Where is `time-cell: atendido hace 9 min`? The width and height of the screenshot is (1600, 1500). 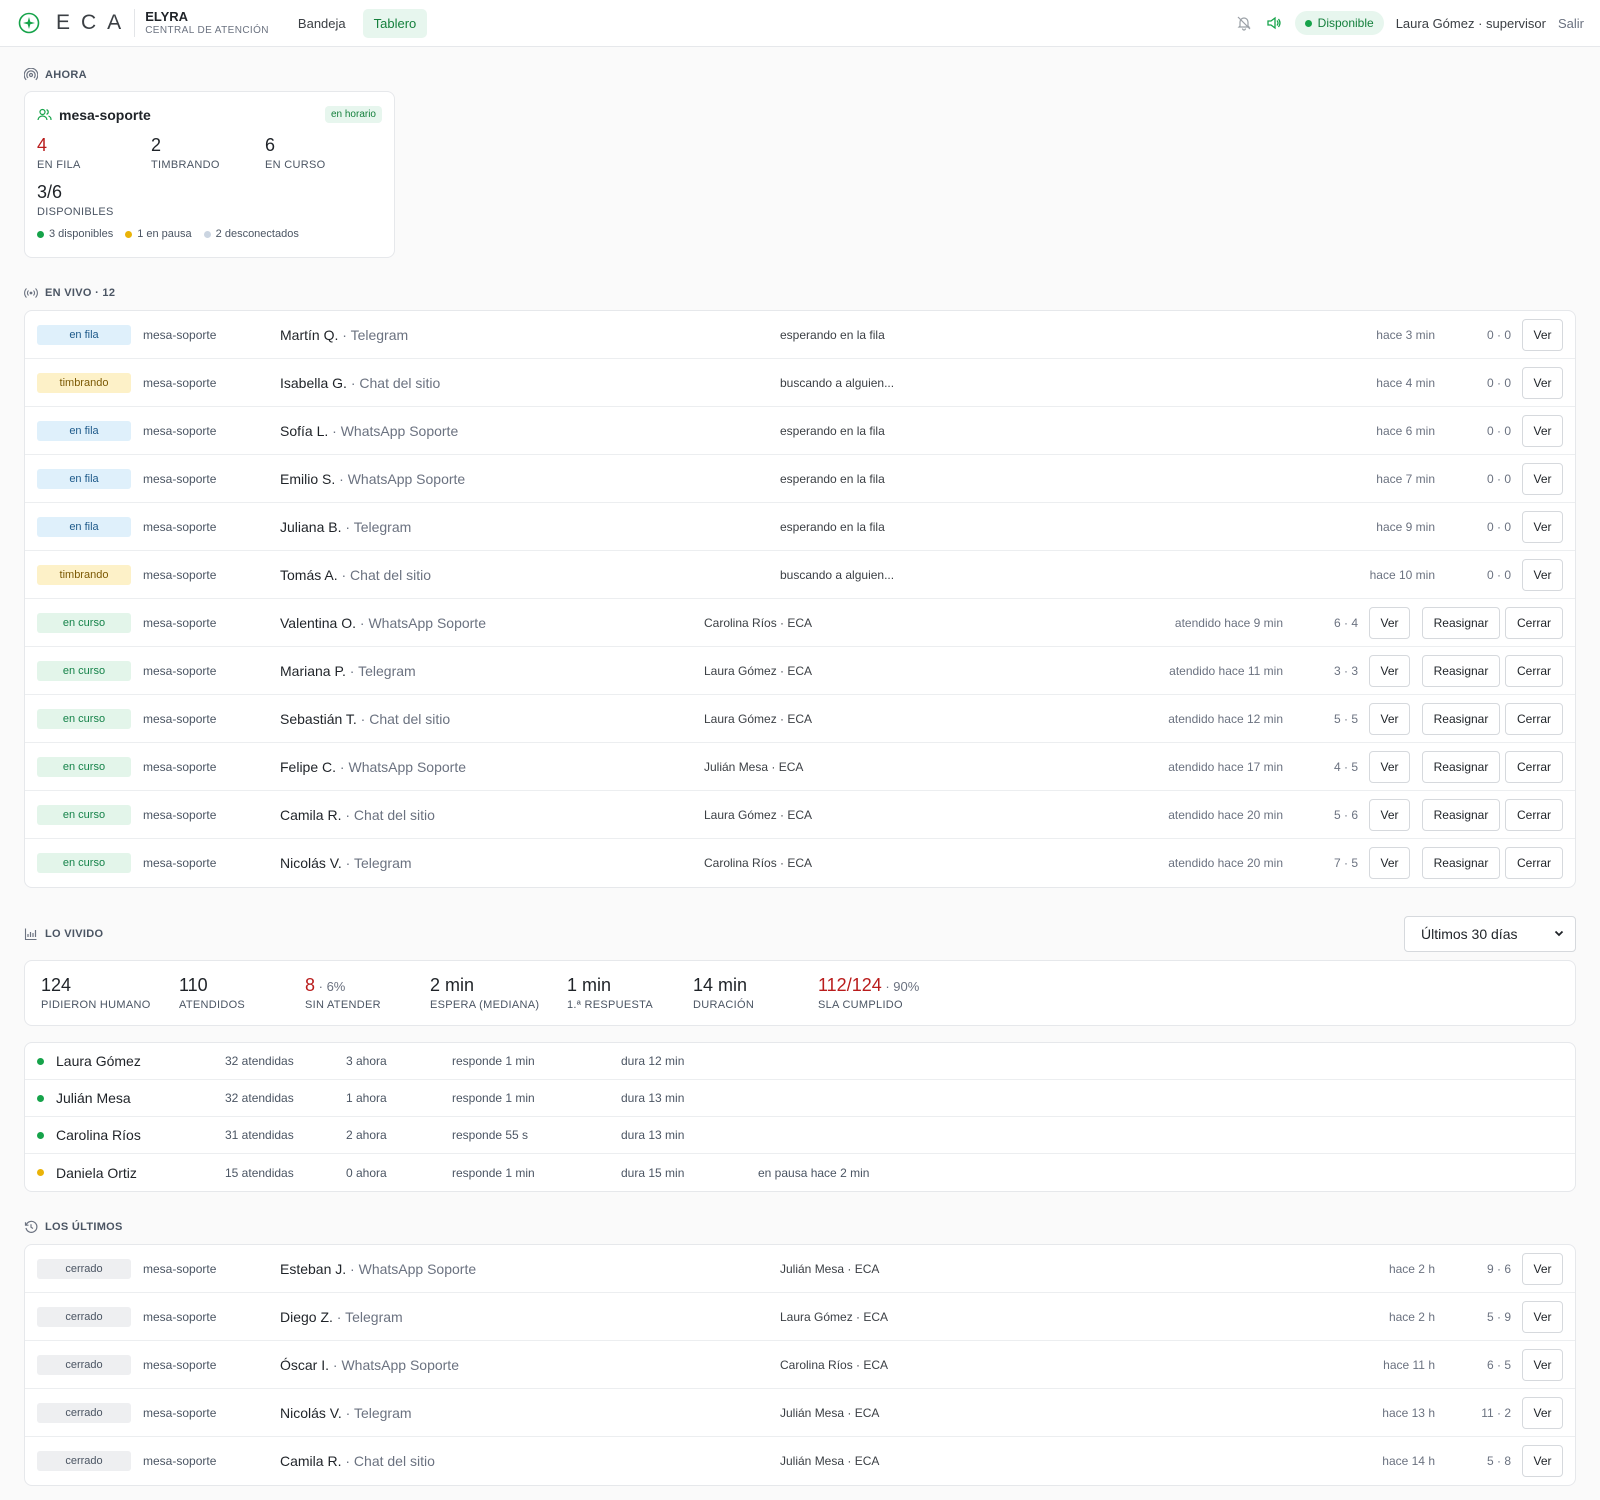 time-cell: atendido hace 9 min is located at coordinates (1228, 622).